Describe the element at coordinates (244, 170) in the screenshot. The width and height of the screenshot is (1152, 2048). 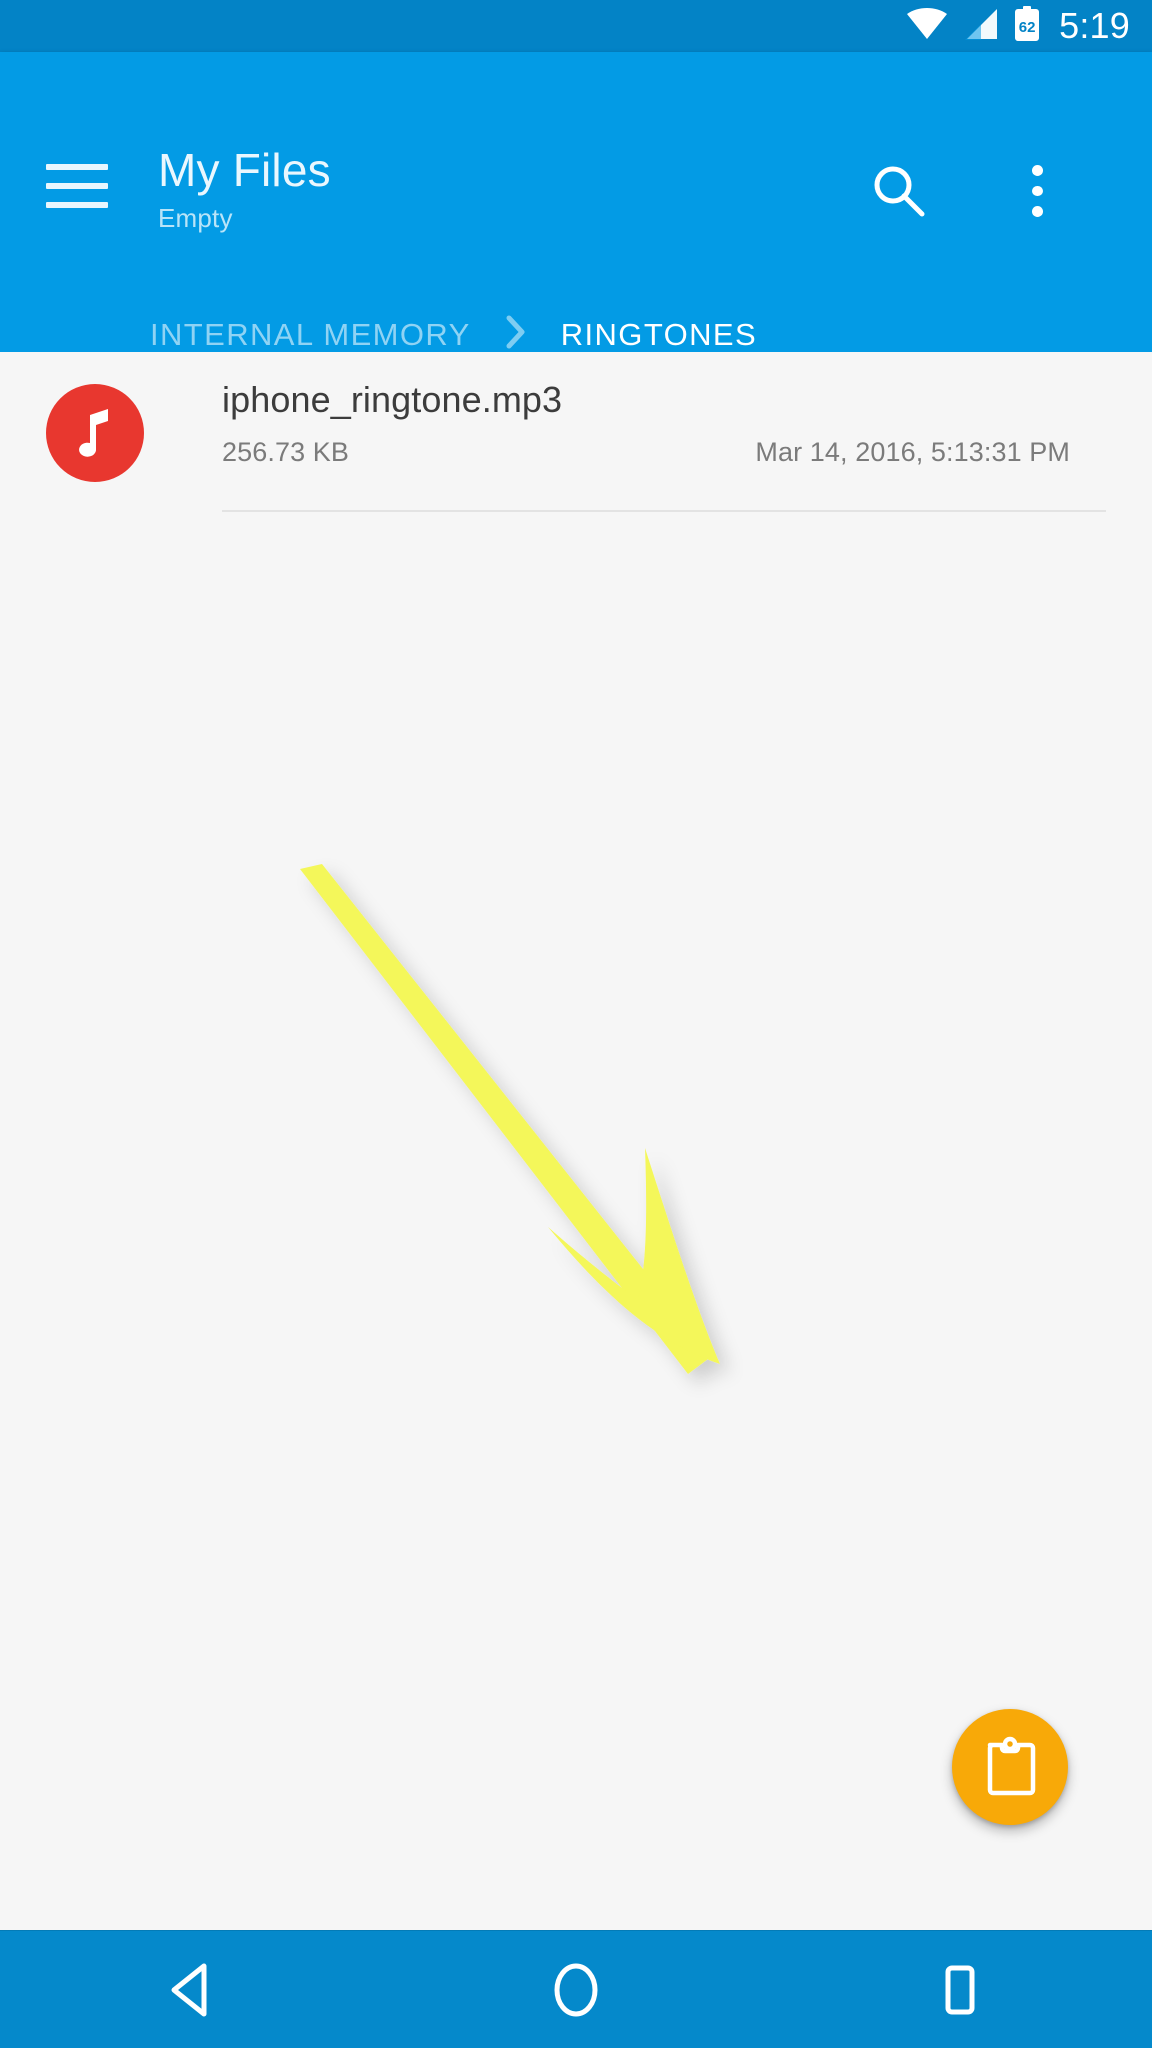
I see `page-title: My Files` at that location.